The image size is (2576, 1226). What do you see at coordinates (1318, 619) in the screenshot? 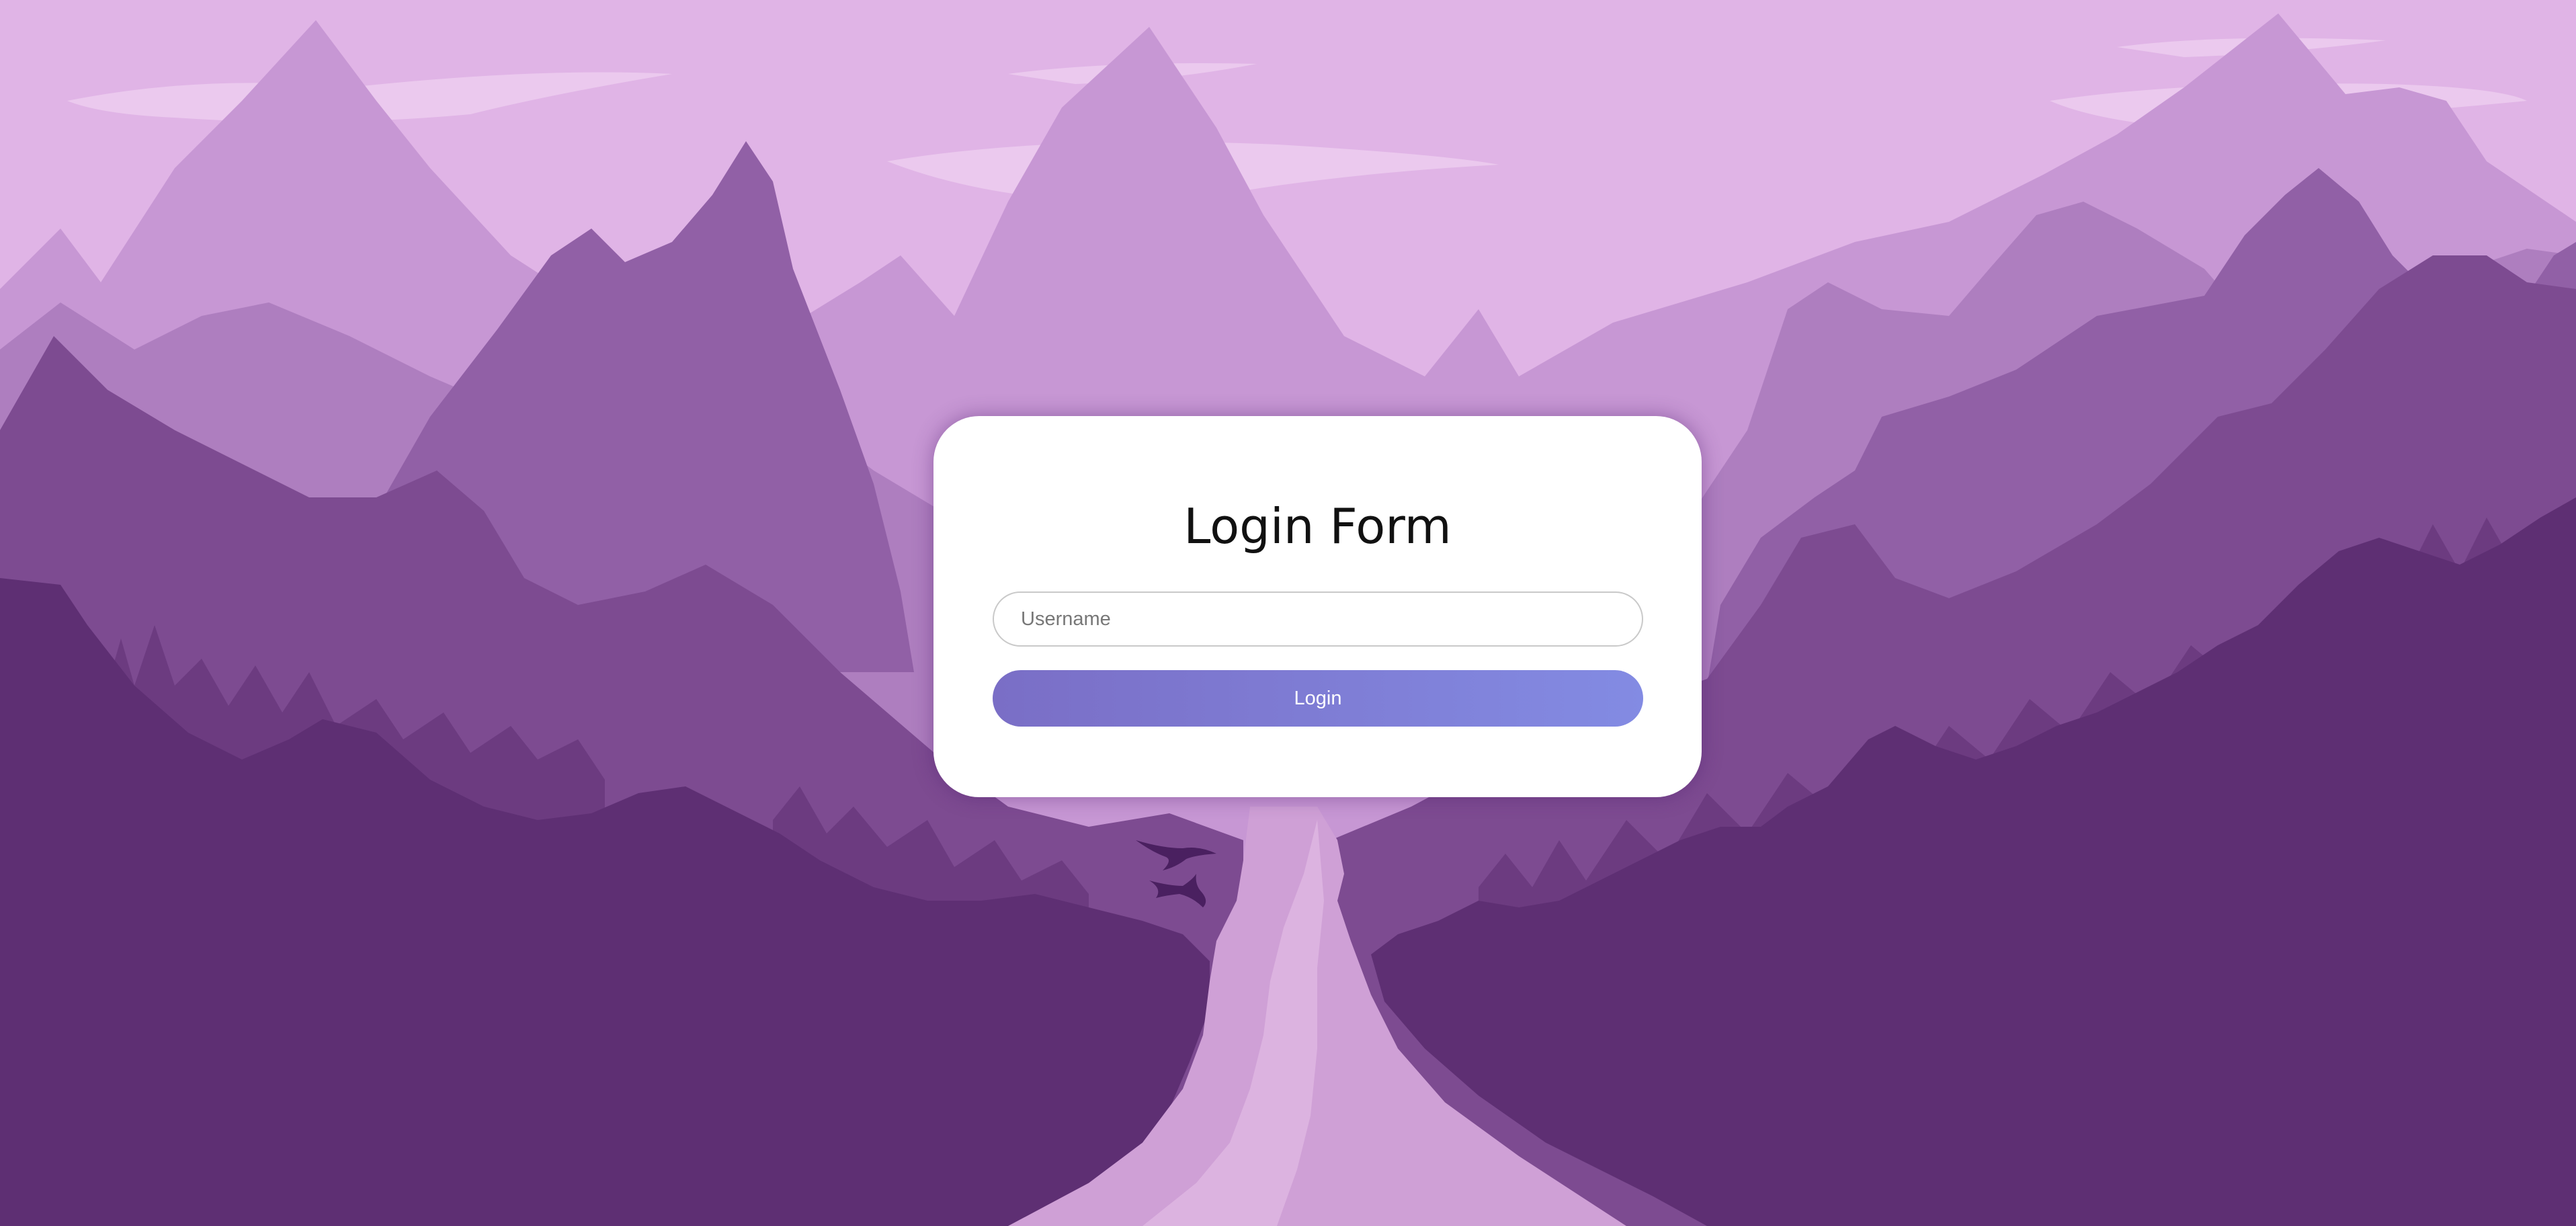
I see `username-input` at bounding box center [1318, 619].